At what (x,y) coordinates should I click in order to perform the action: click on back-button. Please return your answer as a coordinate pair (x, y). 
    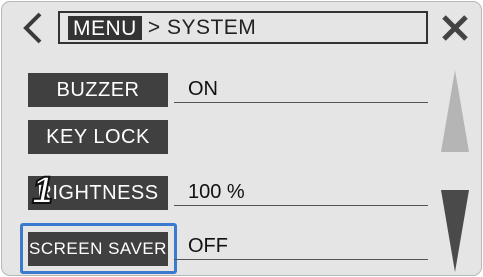
    Looking at the image, I should click on (33, 28).